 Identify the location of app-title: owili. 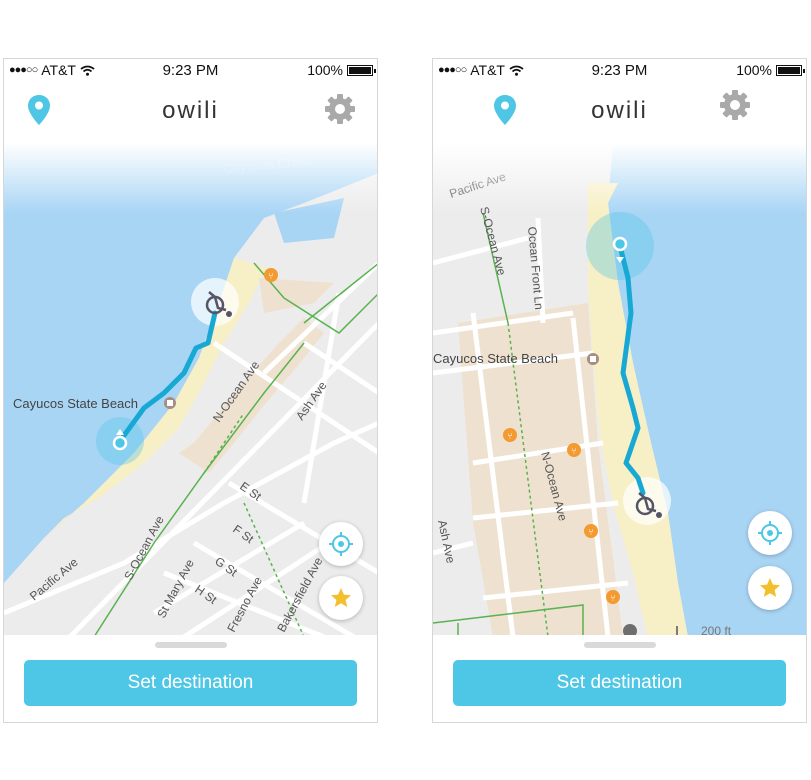
(190, 110).